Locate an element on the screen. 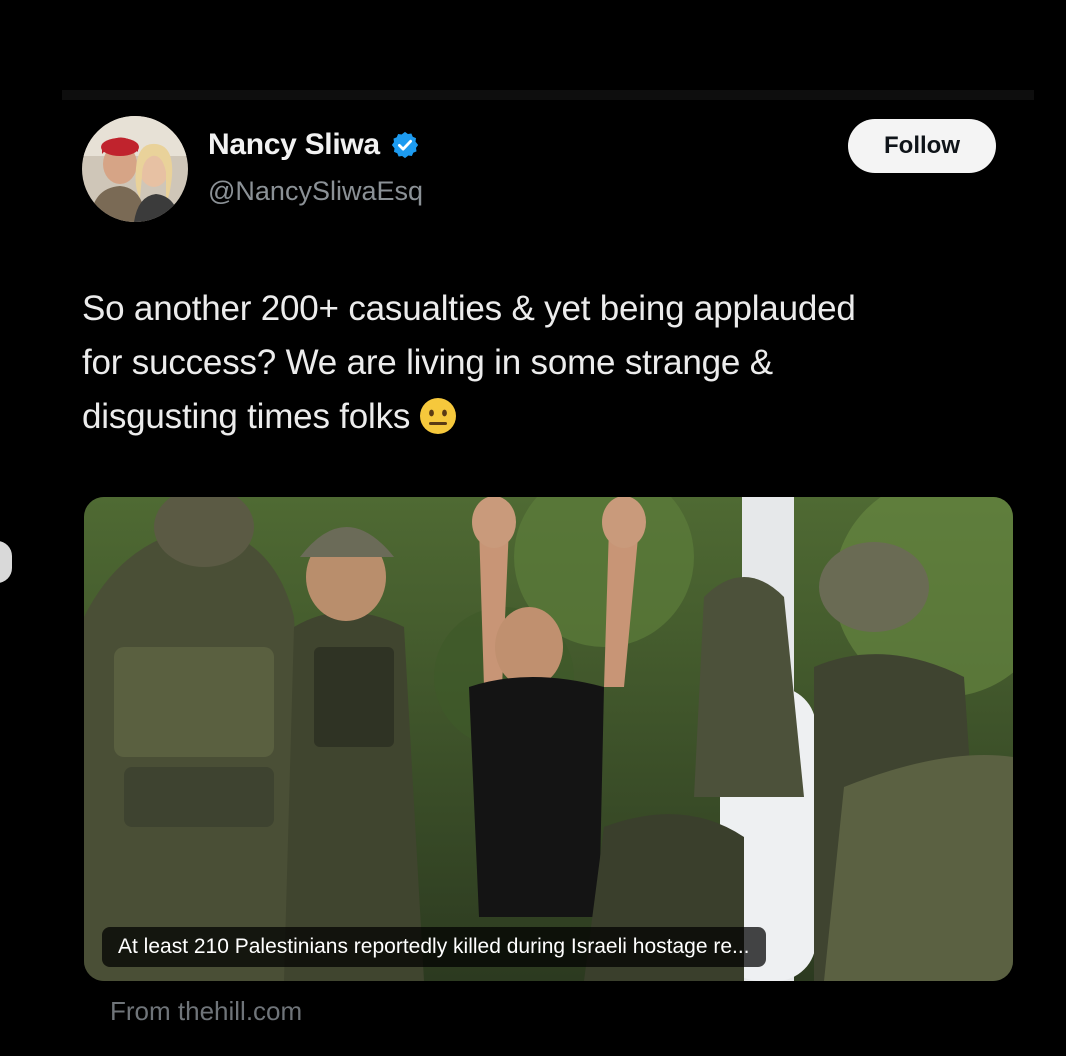  follow-button: Follow is located at coordinates (922, 146).